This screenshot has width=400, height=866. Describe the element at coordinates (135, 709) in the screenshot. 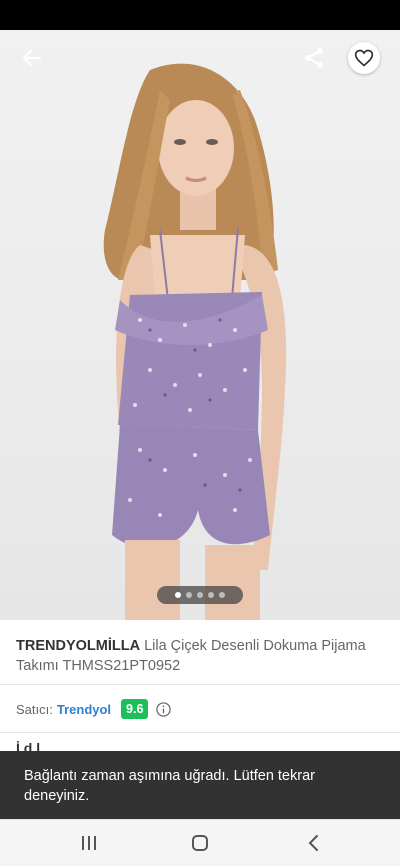

I see `seller-score-badge: 9.6` at that location.